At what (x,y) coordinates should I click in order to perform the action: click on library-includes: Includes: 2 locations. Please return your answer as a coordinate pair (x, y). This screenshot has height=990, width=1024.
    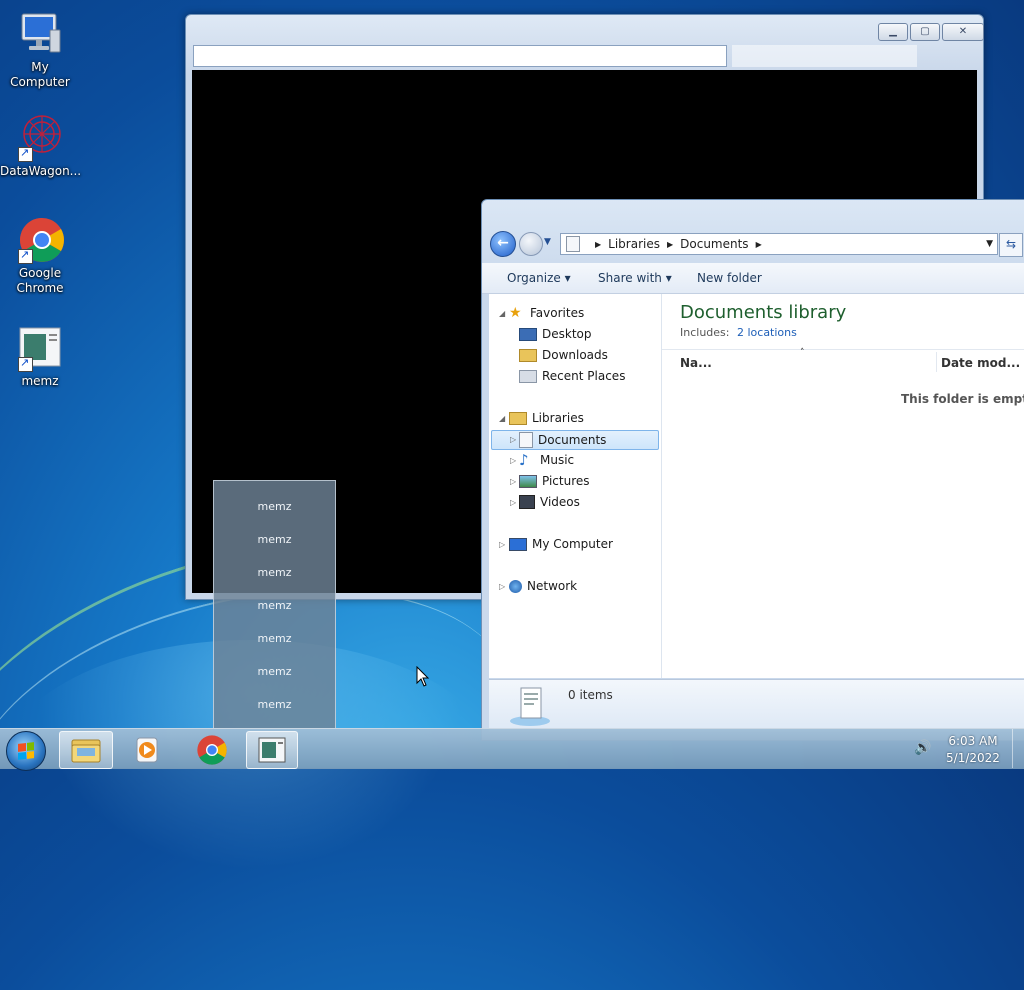
    Looking at the image, I should click on (738, 332).